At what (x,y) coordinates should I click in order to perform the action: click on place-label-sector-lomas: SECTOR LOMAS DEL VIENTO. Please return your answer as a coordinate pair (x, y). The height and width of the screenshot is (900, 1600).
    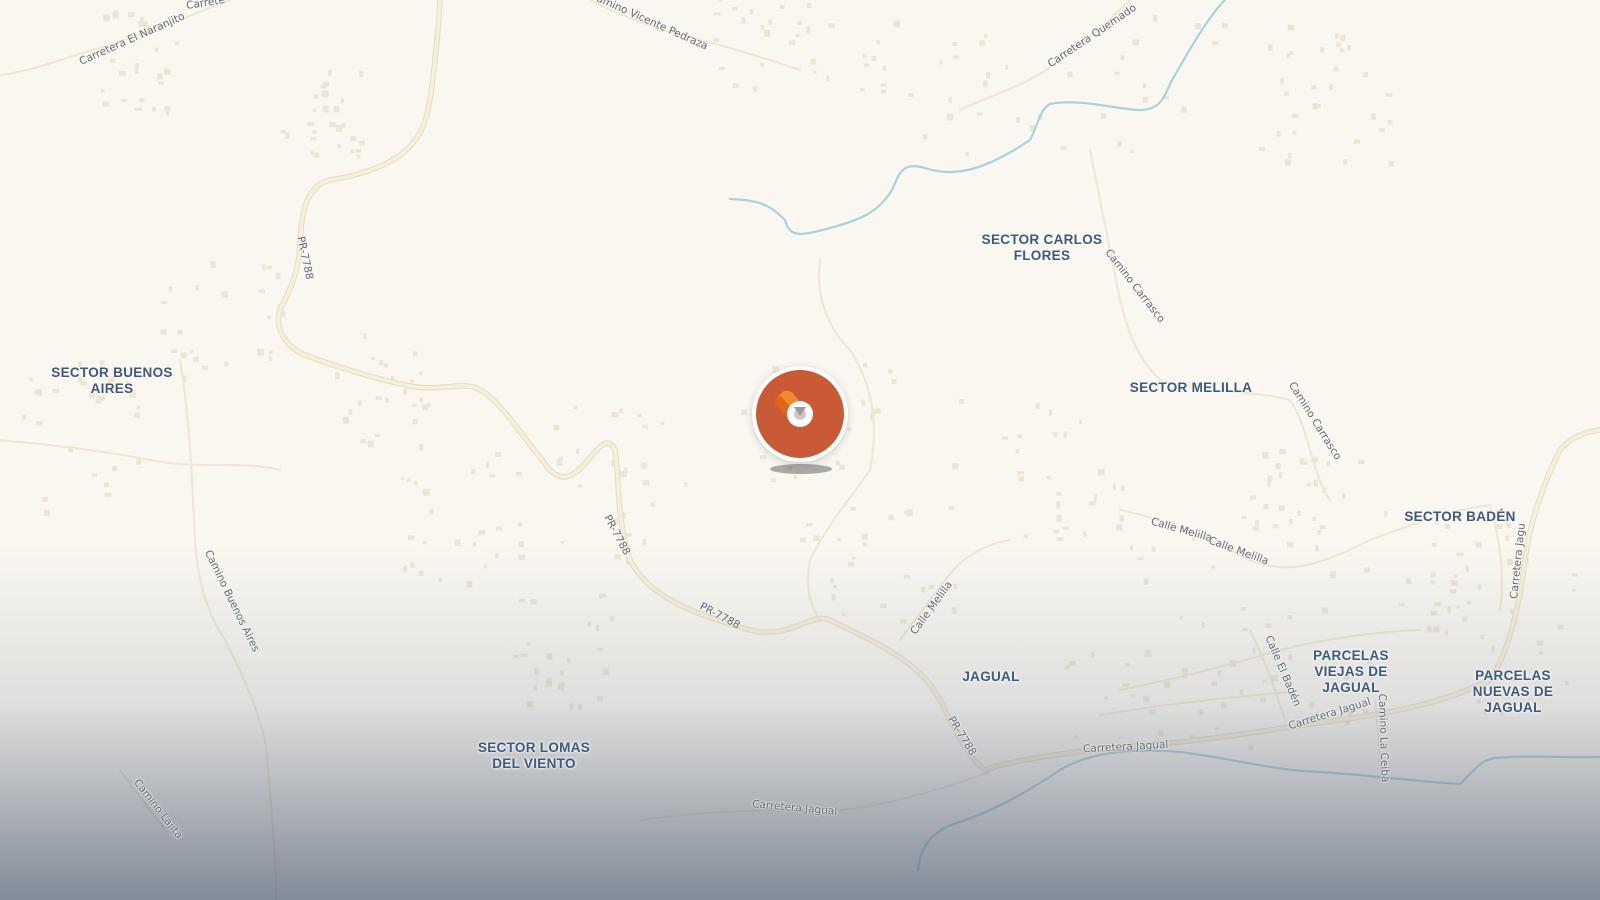
    Looking at the image, I should click on (534, 756).